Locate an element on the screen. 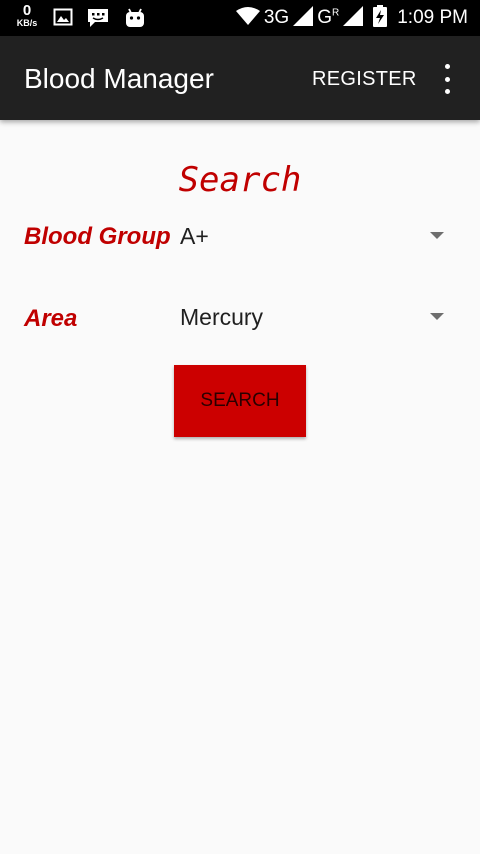 The width and height of the screenshot is (480, 854). image-icon is located at coordinates (63, 19).